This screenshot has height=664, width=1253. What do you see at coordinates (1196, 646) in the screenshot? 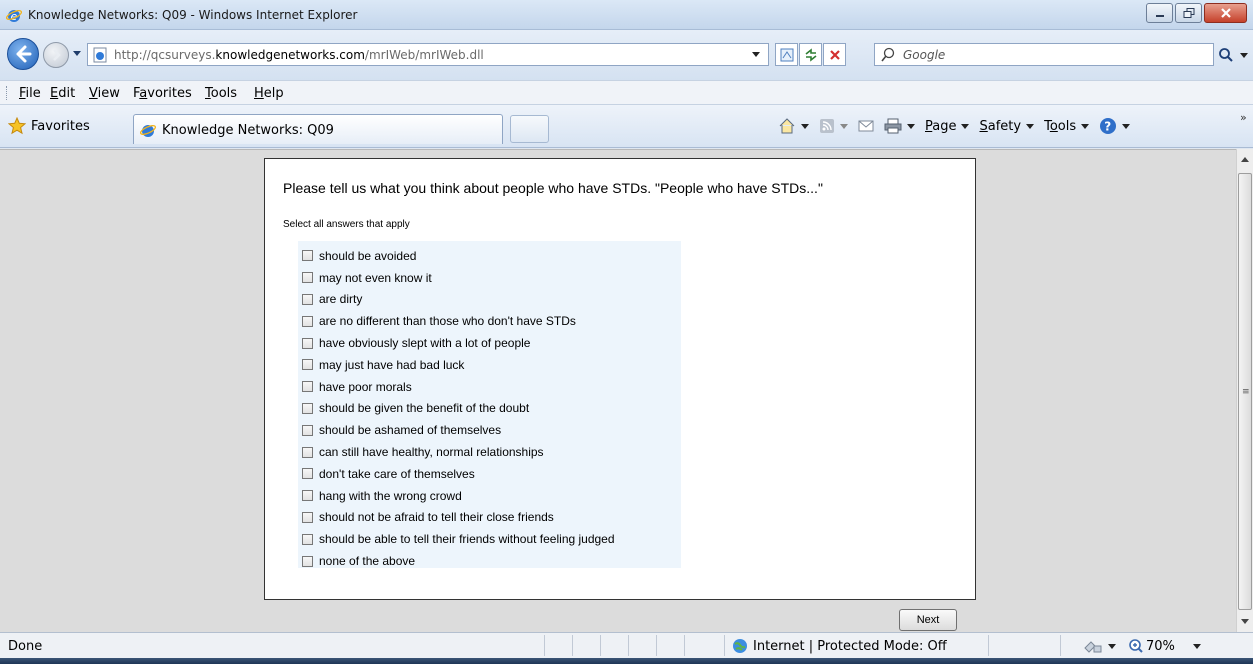
I see `zoom-dropdown` at bounding box center [1196, 646].